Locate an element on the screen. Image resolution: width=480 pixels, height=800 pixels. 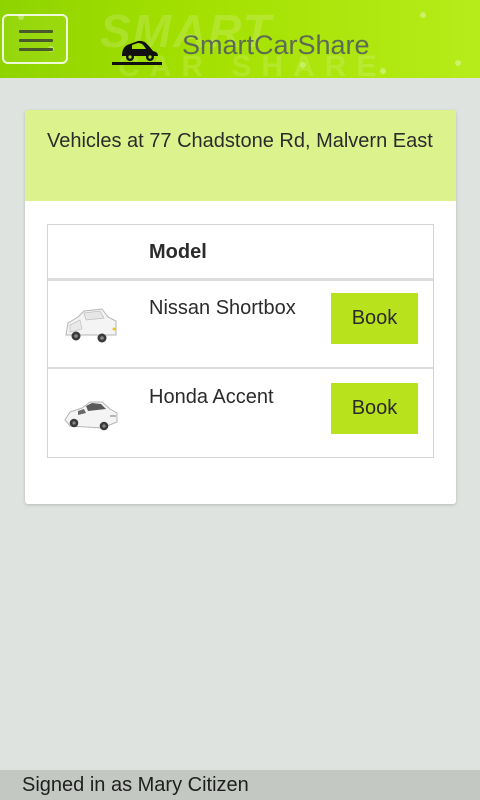
hamburger-menu-button is located at coordinates (35, 39).